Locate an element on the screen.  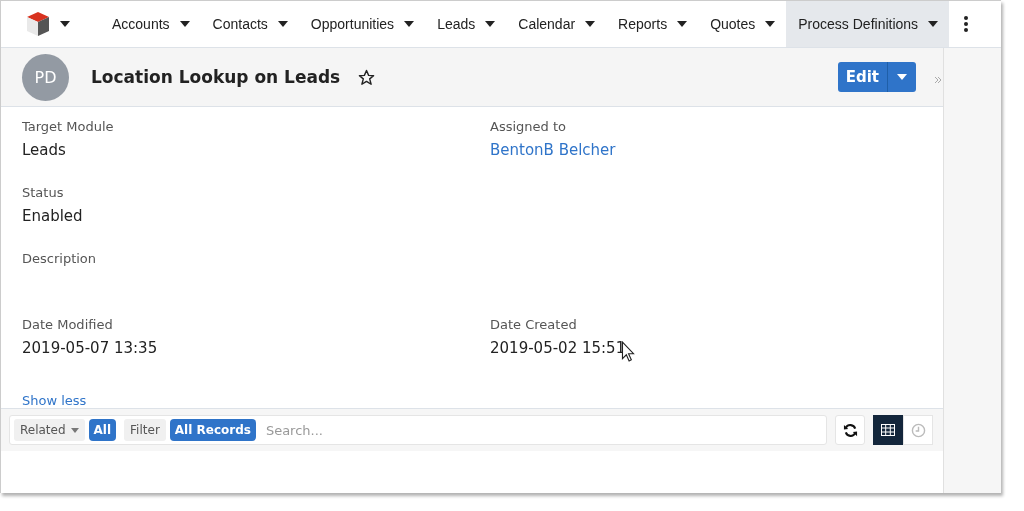
related-pill: All is located at coordinates (102, 430).